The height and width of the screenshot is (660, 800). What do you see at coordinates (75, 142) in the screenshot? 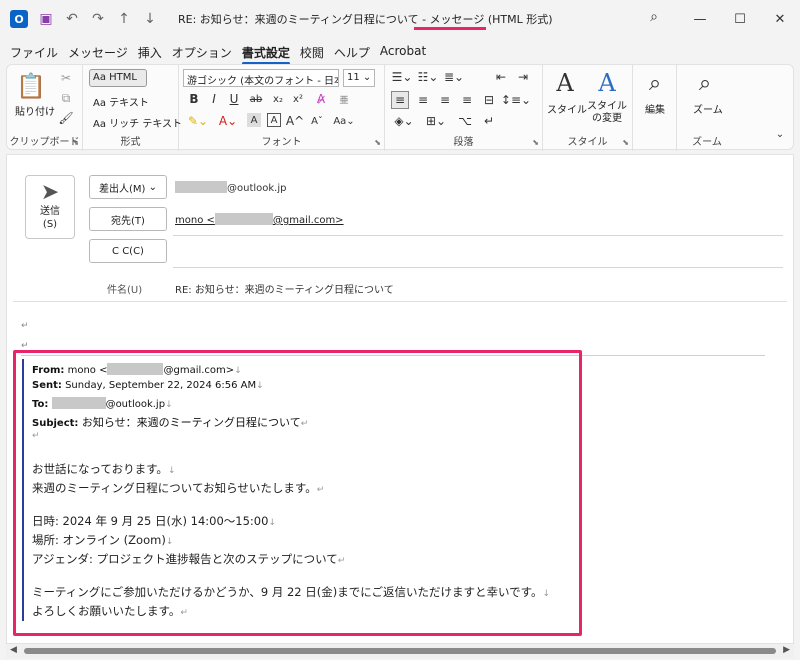
I see `clipboard-launcher-icon: ⬊` at bounding box center [75, 142].